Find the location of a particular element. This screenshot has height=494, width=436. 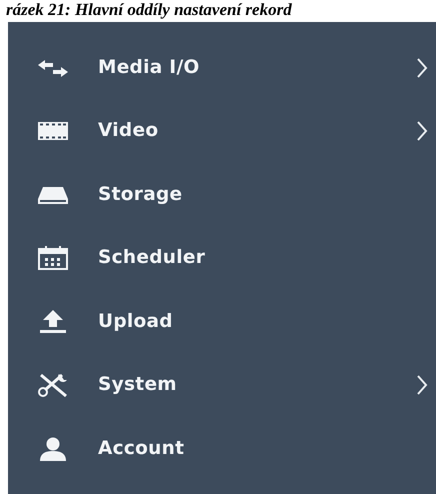

menu-item: Upload is located at coordinates (135, 322).